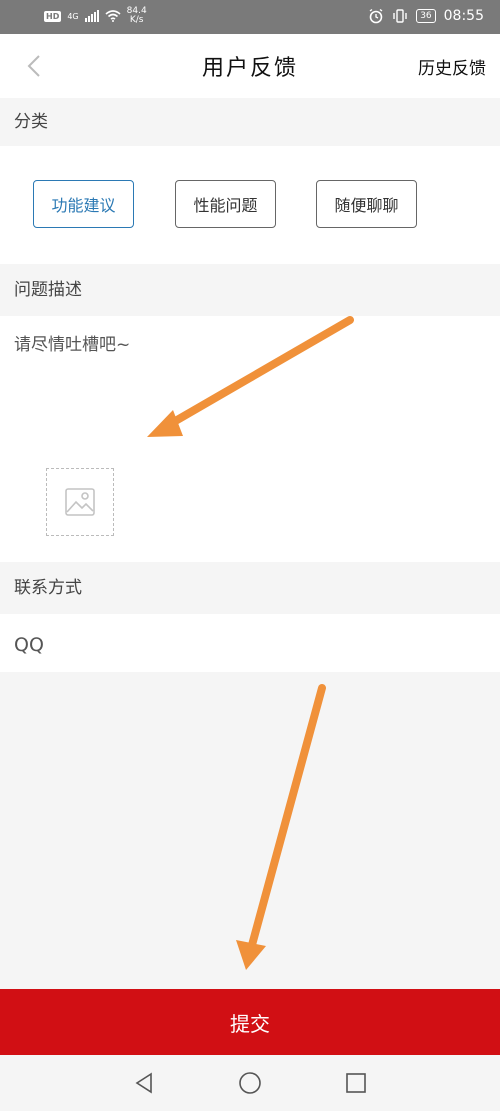 Image resolution: width=500 pixels, height=1111 pixels. What do you see at coordinates (452, 66) in the screenshot?
I see `history-feedback-link: 历史反馈` at bounding box center [452, 66].